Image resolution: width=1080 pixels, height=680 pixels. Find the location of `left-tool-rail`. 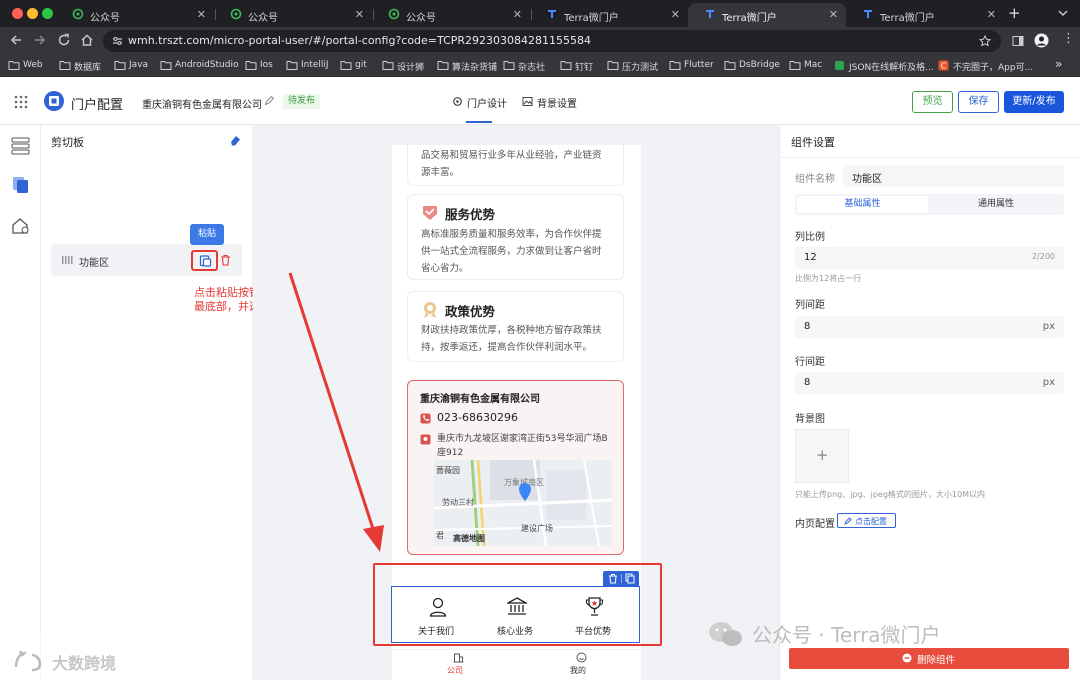

left-tool-rail is located at coordinates (20, 402).